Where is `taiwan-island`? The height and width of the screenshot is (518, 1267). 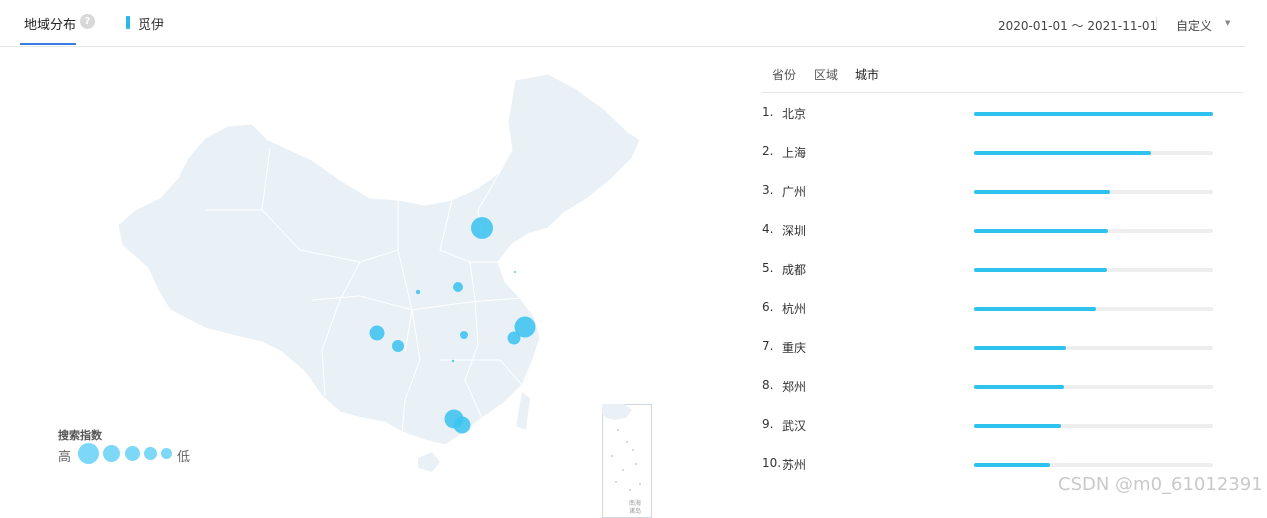
taiwan-island is located at coordinates (523, 411).